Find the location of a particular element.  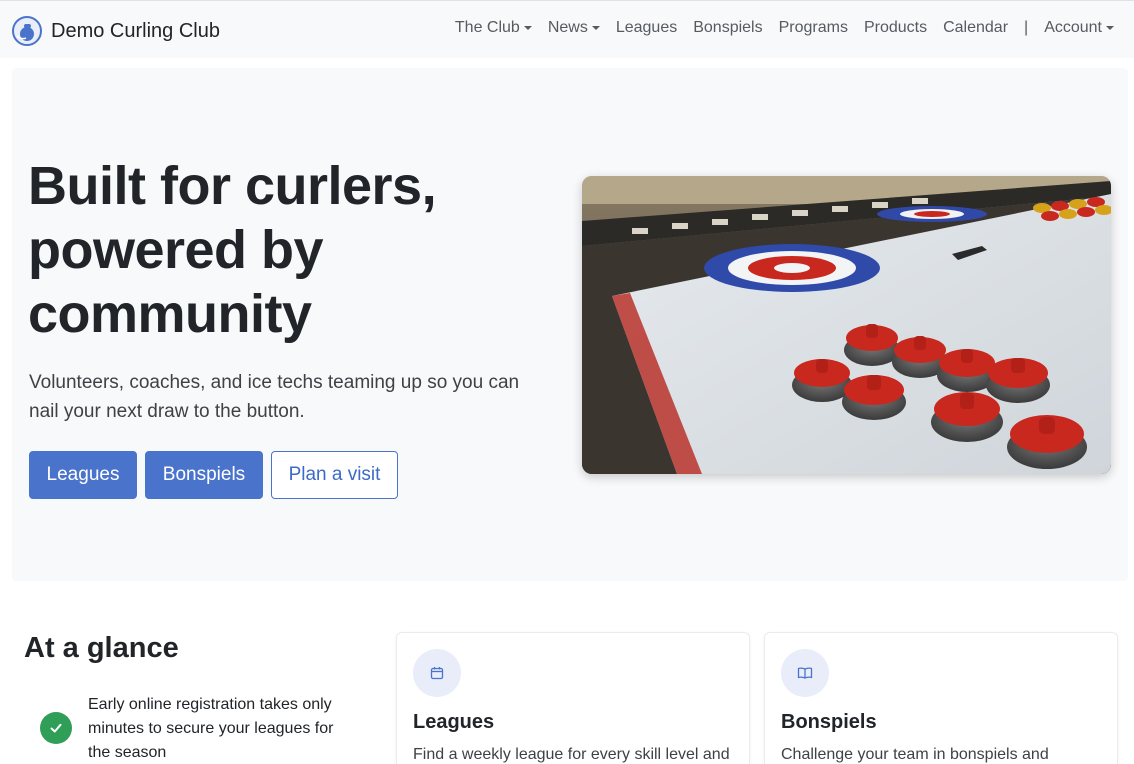

curling-stone-logo-icon is located at coordinates (27, 31).